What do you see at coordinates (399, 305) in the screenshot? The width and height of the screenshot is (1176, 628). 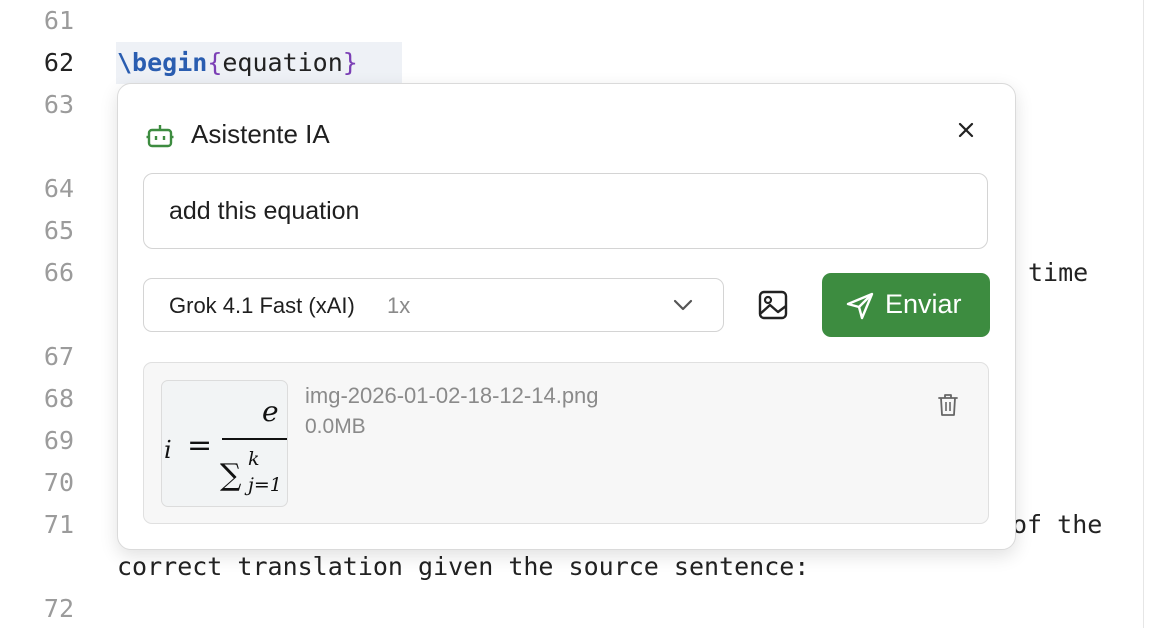 I see `model-multiplier: 1x` at bounding box center [399, 305].